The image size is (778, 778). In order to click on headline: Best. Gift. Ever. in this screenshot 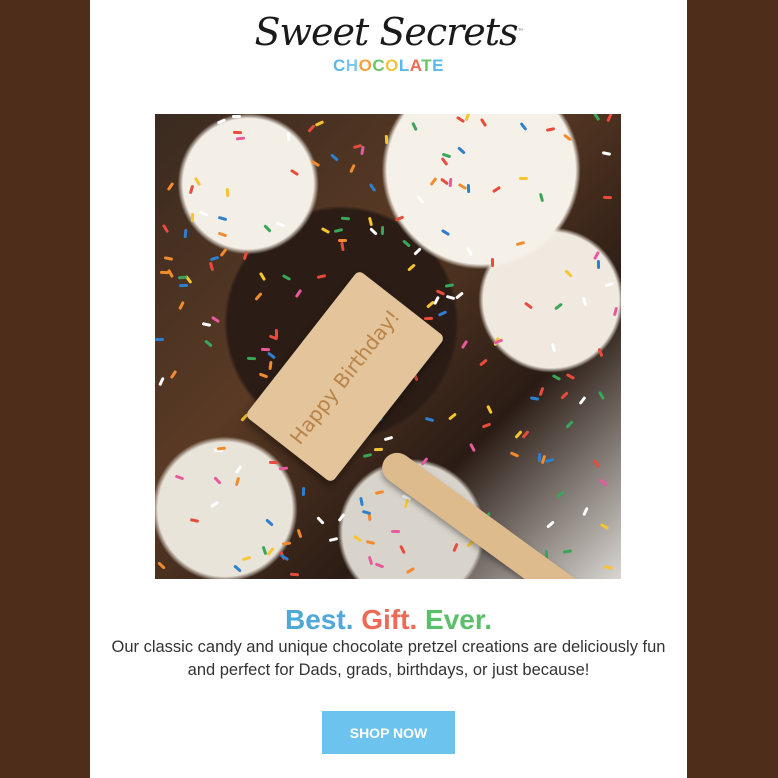, I will do `click(388, 620)`.